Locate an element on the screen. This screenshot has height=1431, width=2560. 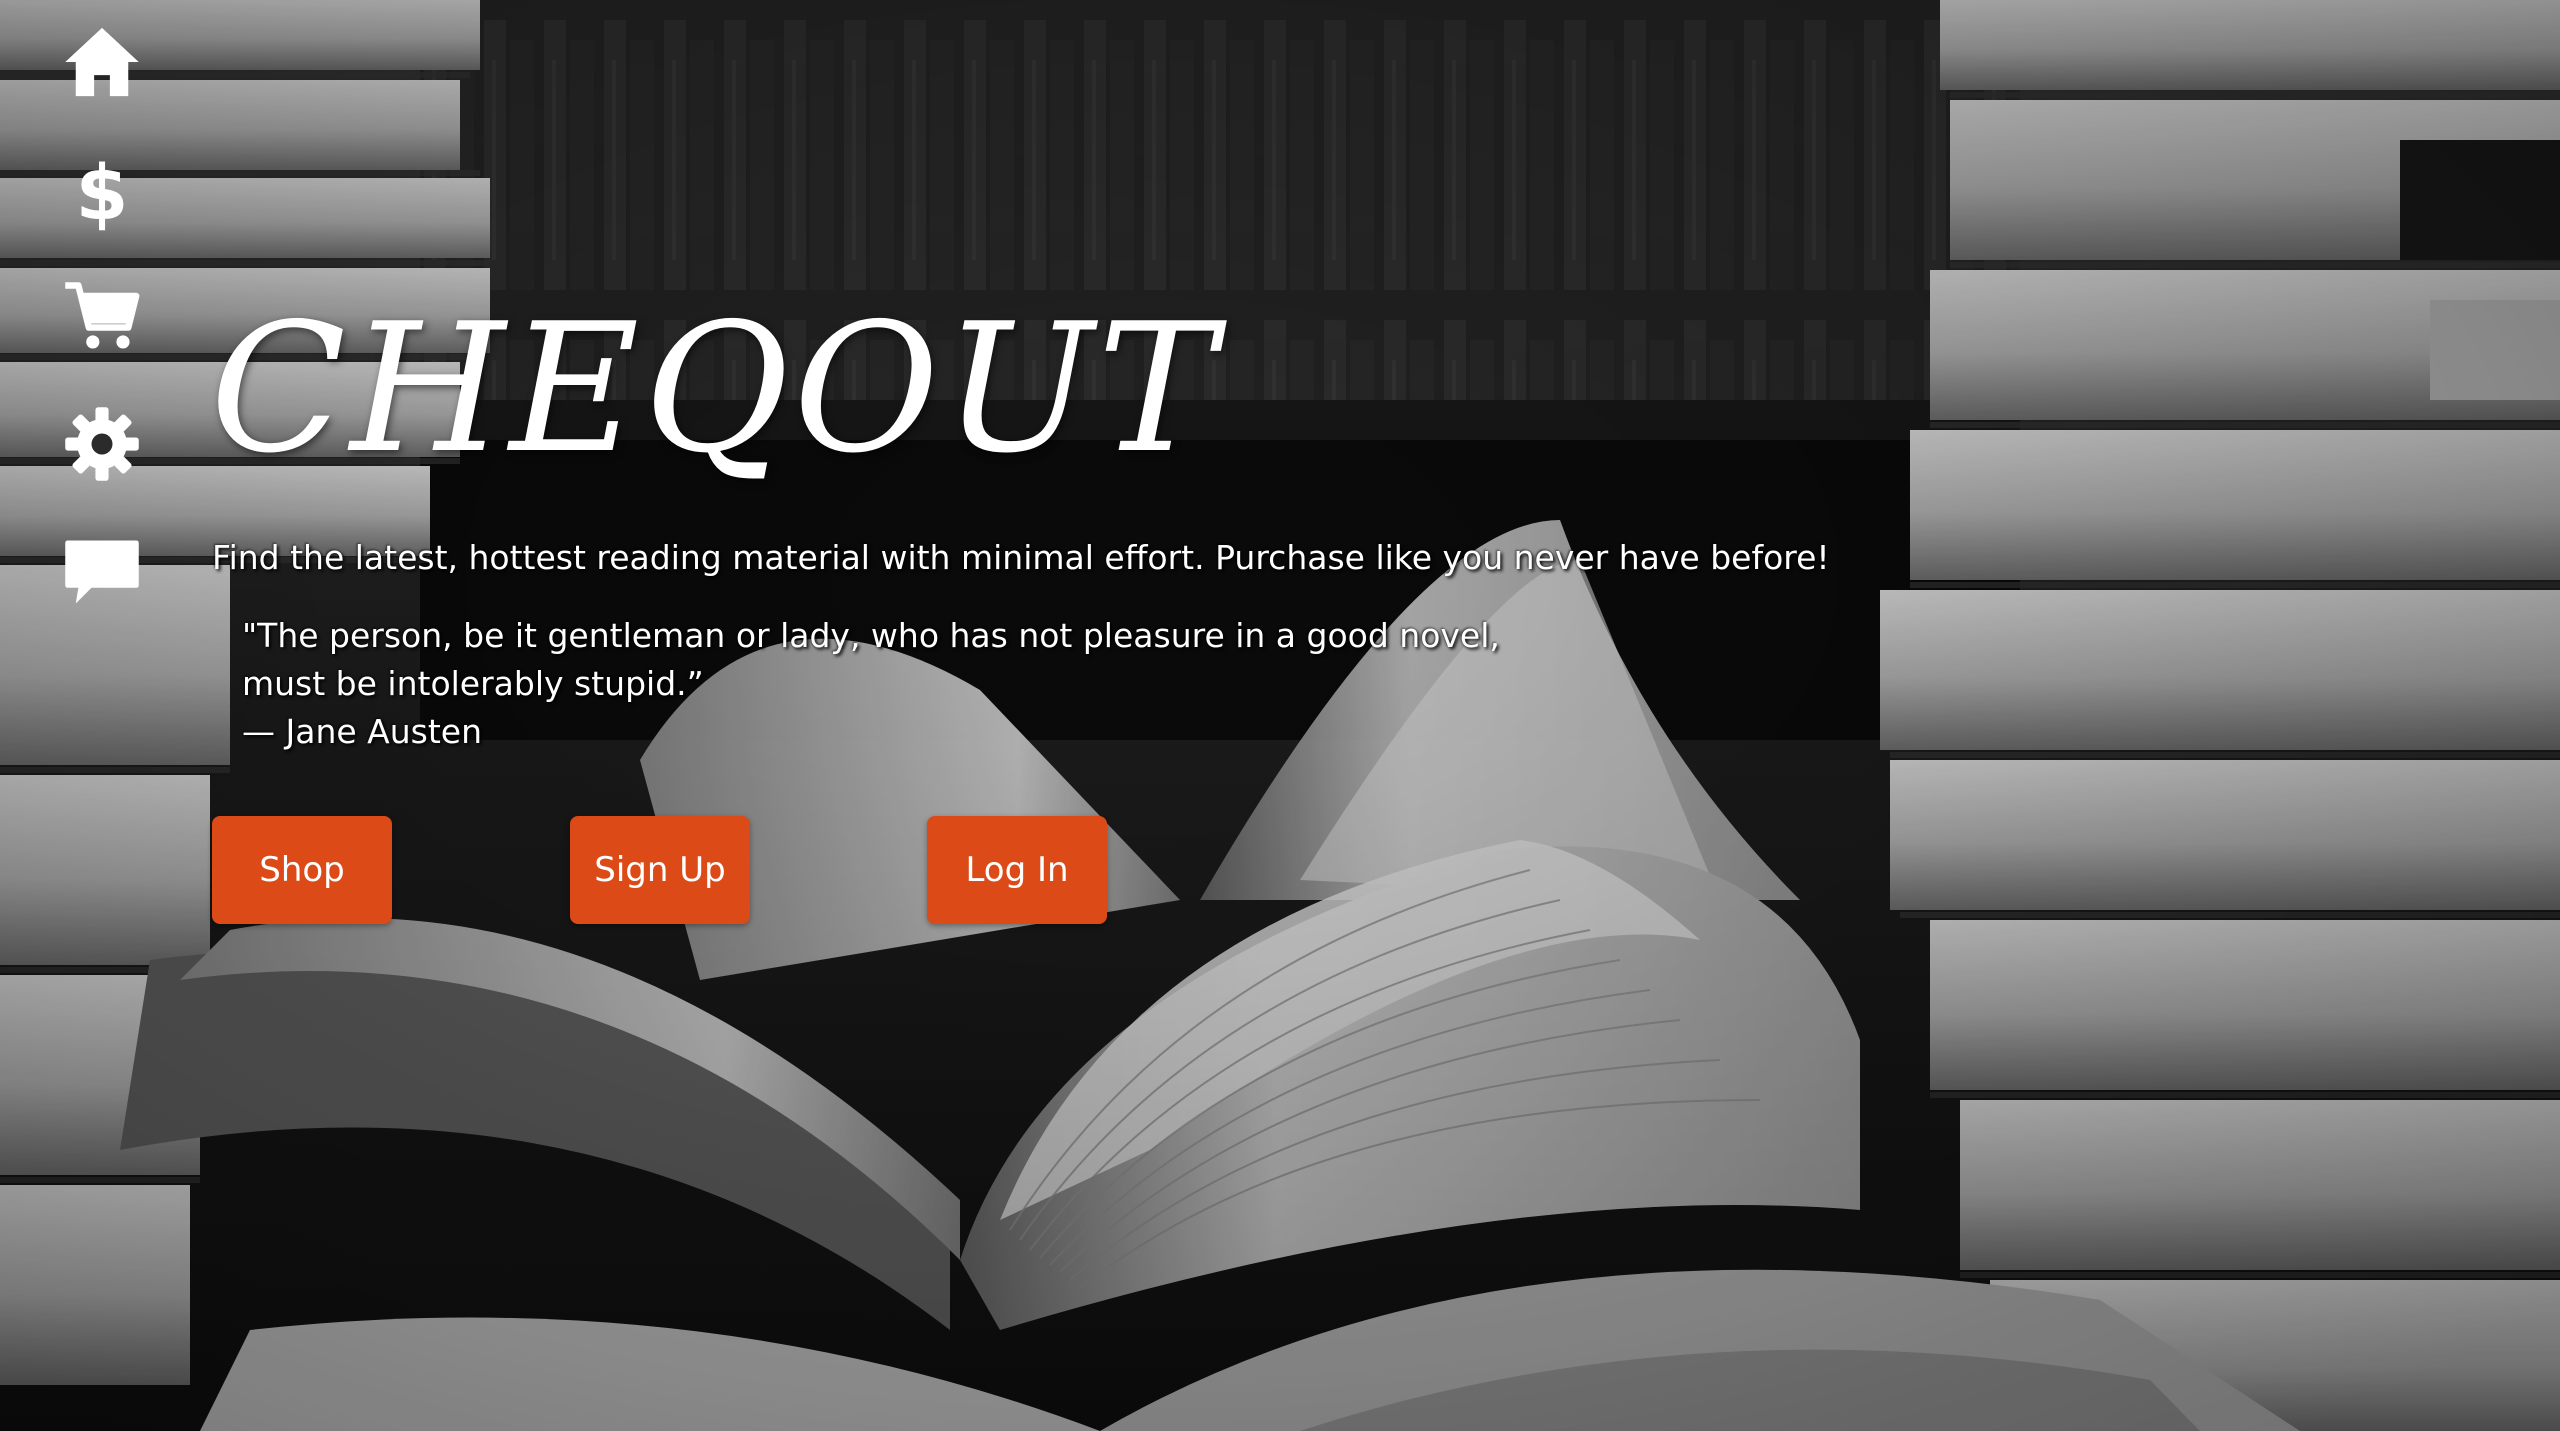
dollar-icon: $ is located at coordinates (102, 190).